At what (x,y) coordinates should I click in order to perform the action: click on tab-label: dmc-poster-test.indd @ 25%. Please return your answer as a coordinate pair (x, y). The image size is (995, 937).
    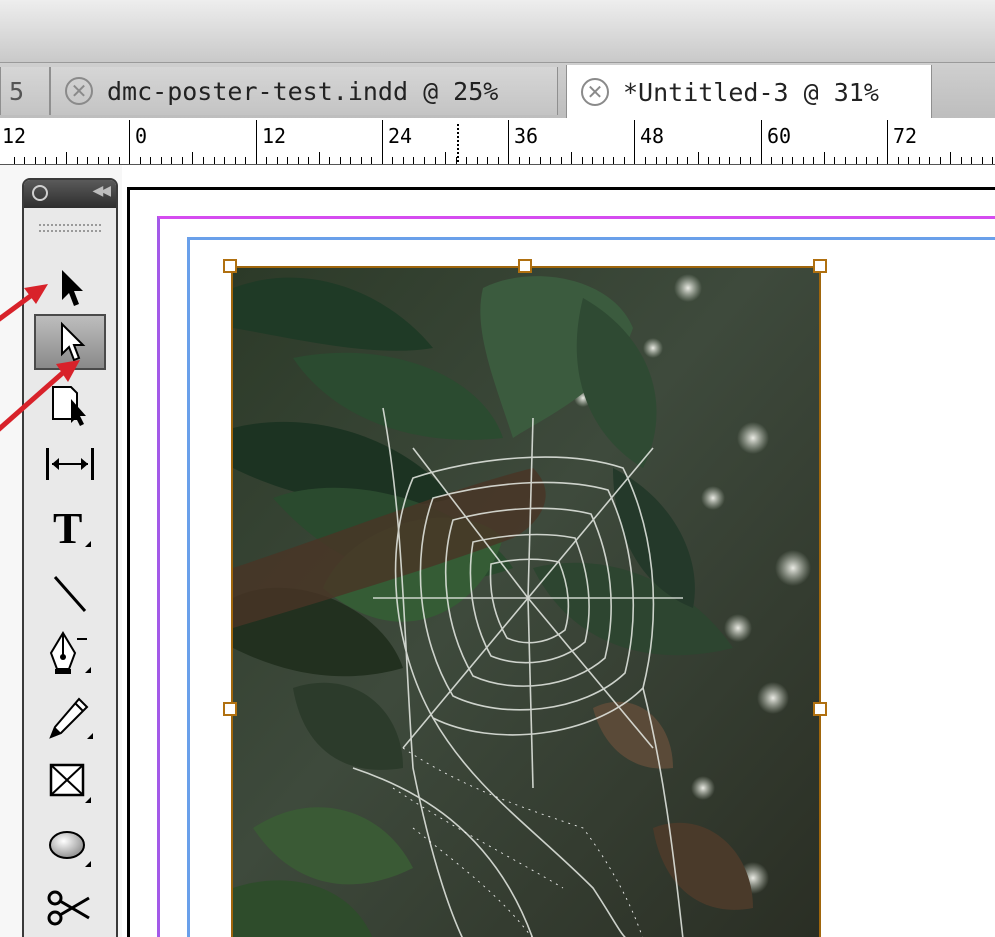
    Looking at the image, I should click on (303, 91).